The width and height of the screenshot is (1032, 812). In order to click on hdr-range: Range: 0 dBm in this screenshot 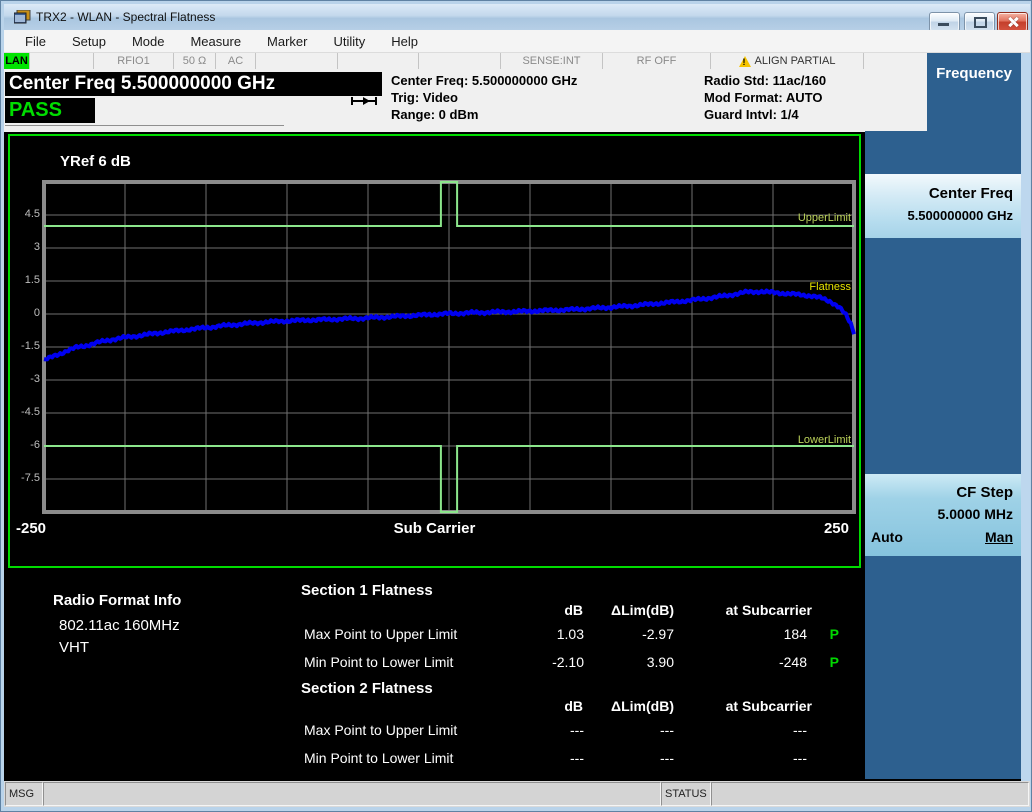, I will do `click(435, 114)`.